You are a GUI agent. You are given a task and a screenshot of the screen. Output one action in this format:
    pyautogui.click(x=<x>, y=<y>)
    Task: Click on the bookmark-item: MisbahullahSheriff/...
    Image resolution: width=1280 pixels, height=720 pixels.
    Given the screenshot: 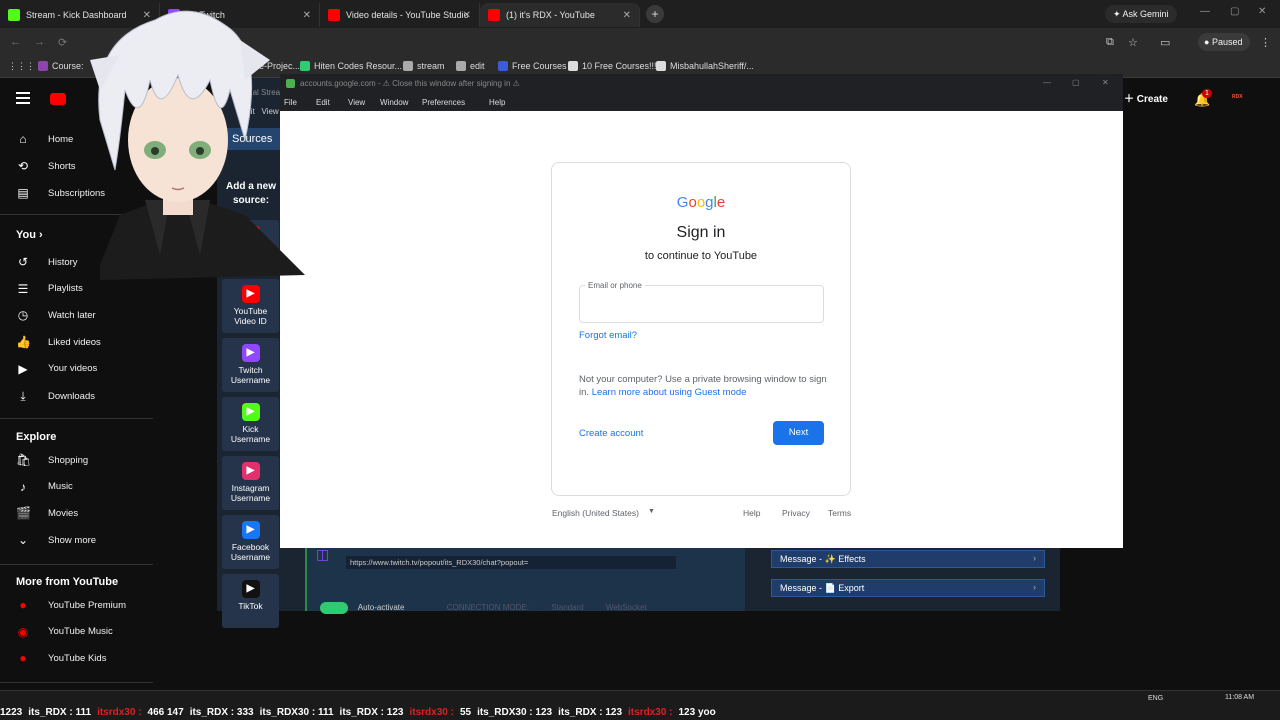 What is the action you would take?
    pyautogui.click(x=705, y=66)
    